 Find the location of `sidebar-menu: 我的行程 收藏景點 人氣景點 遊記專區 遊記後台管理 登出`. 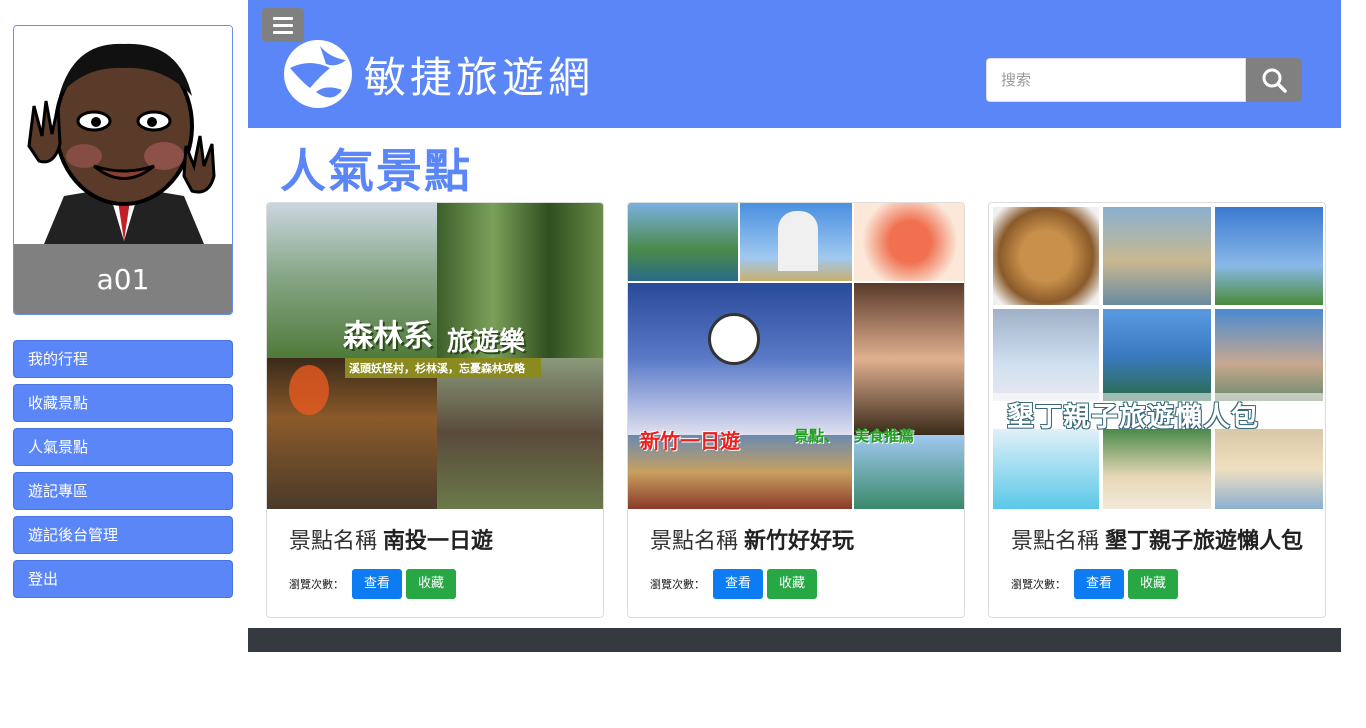

sidebar-menu: 我的行程 收藏景點 人氣景點 遊記專區 遊記後台管理 登出 is located at coordinates (123, 469).